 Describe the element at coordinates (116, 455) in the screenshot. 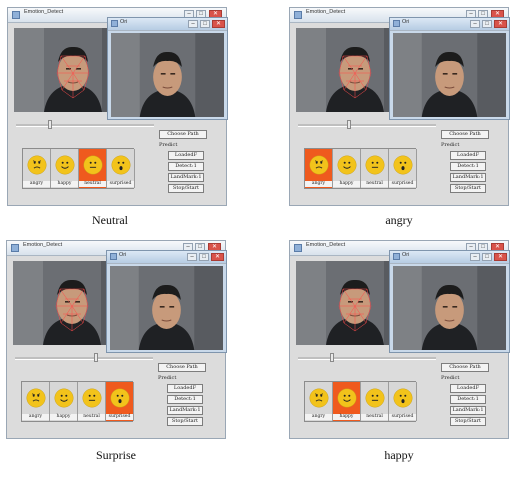

I see `caption-surprise: Surprise` at that location.